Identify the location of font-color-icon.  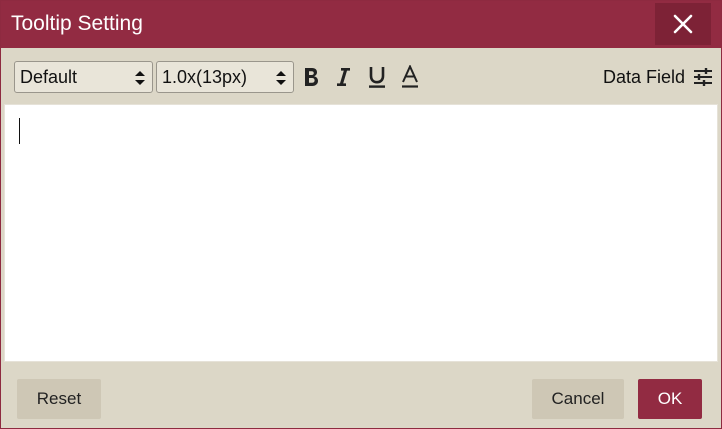
(410, 76).